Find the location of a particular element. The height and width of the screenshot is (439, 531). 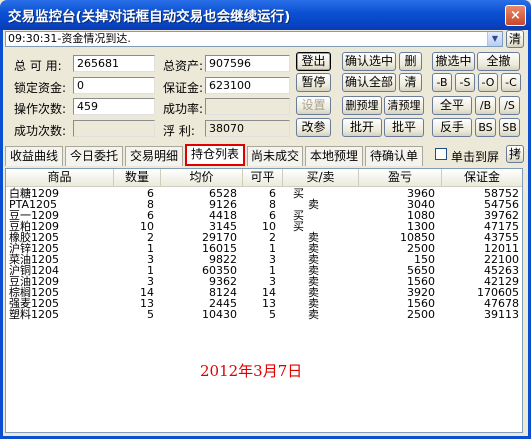

change-params-button: 改参 is located at coordinates (313, 127).